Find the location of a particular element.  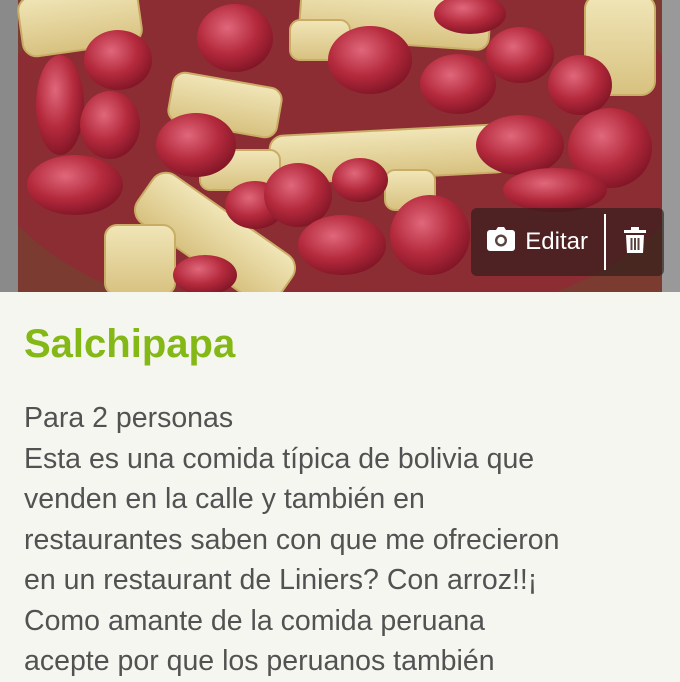

delete-photo-button is located at coordinates (635, 242).